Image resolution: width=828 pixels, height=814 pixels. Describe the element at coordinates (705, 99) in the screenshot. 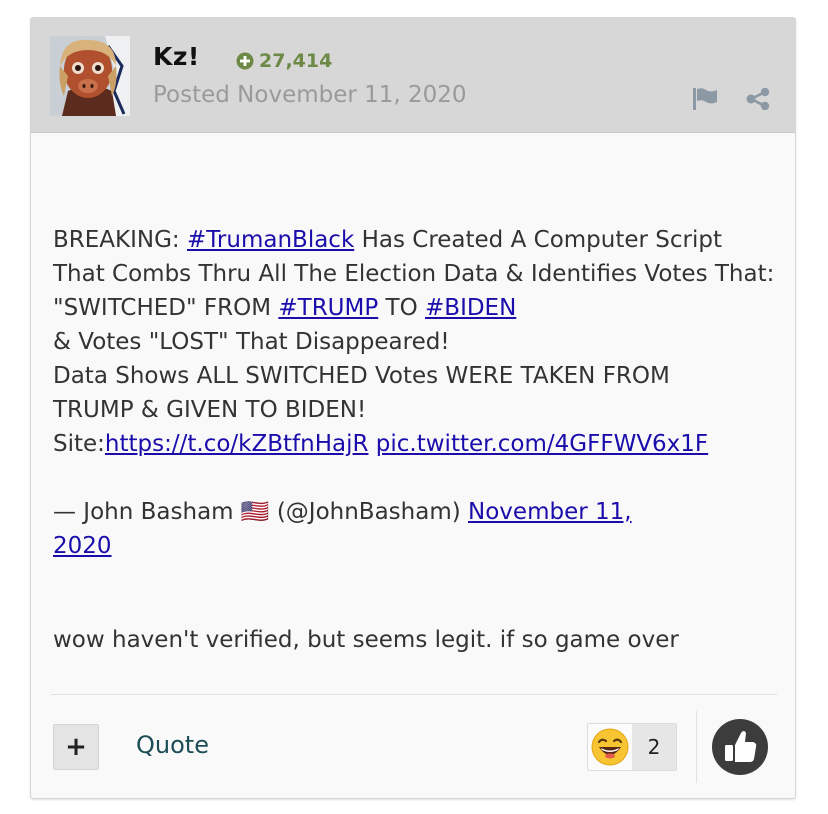

I see `flag-icon` at that location.